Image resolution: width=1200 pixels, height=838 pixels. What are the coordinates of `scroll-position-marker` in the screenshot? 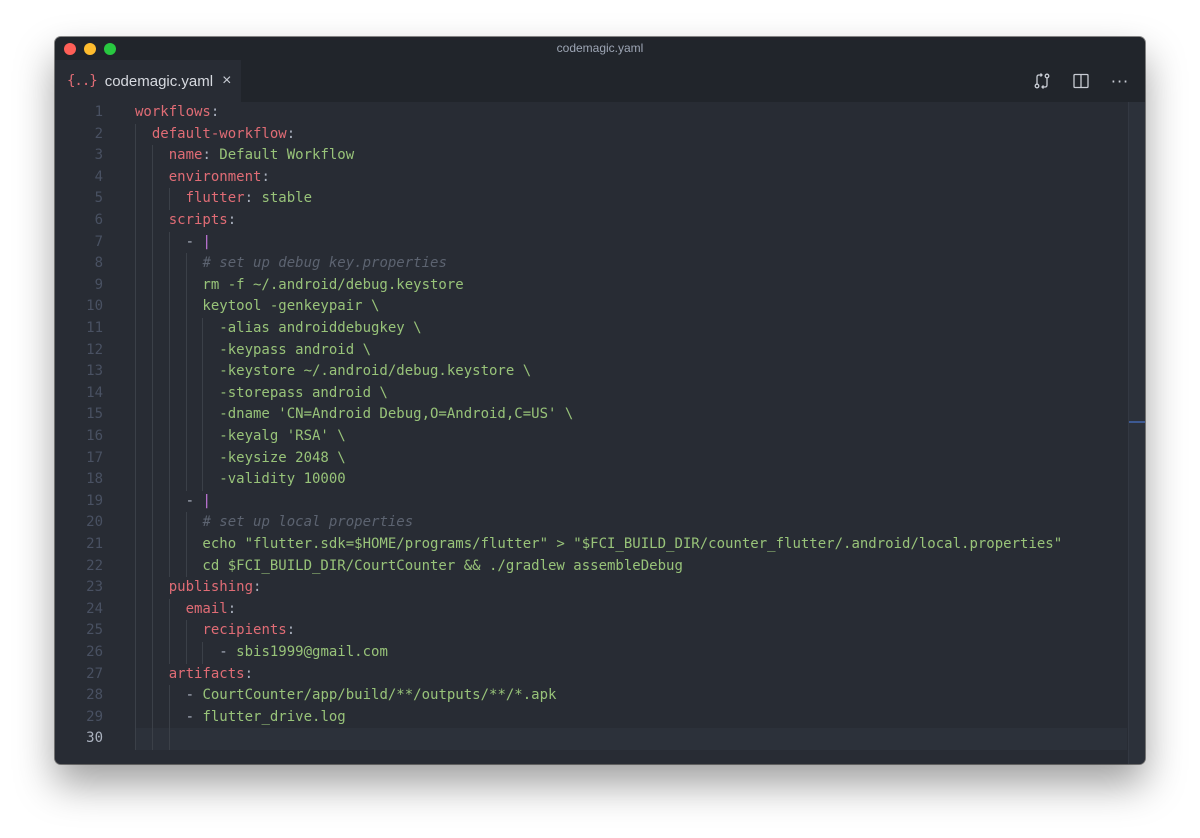 It's located at (1137, 422).